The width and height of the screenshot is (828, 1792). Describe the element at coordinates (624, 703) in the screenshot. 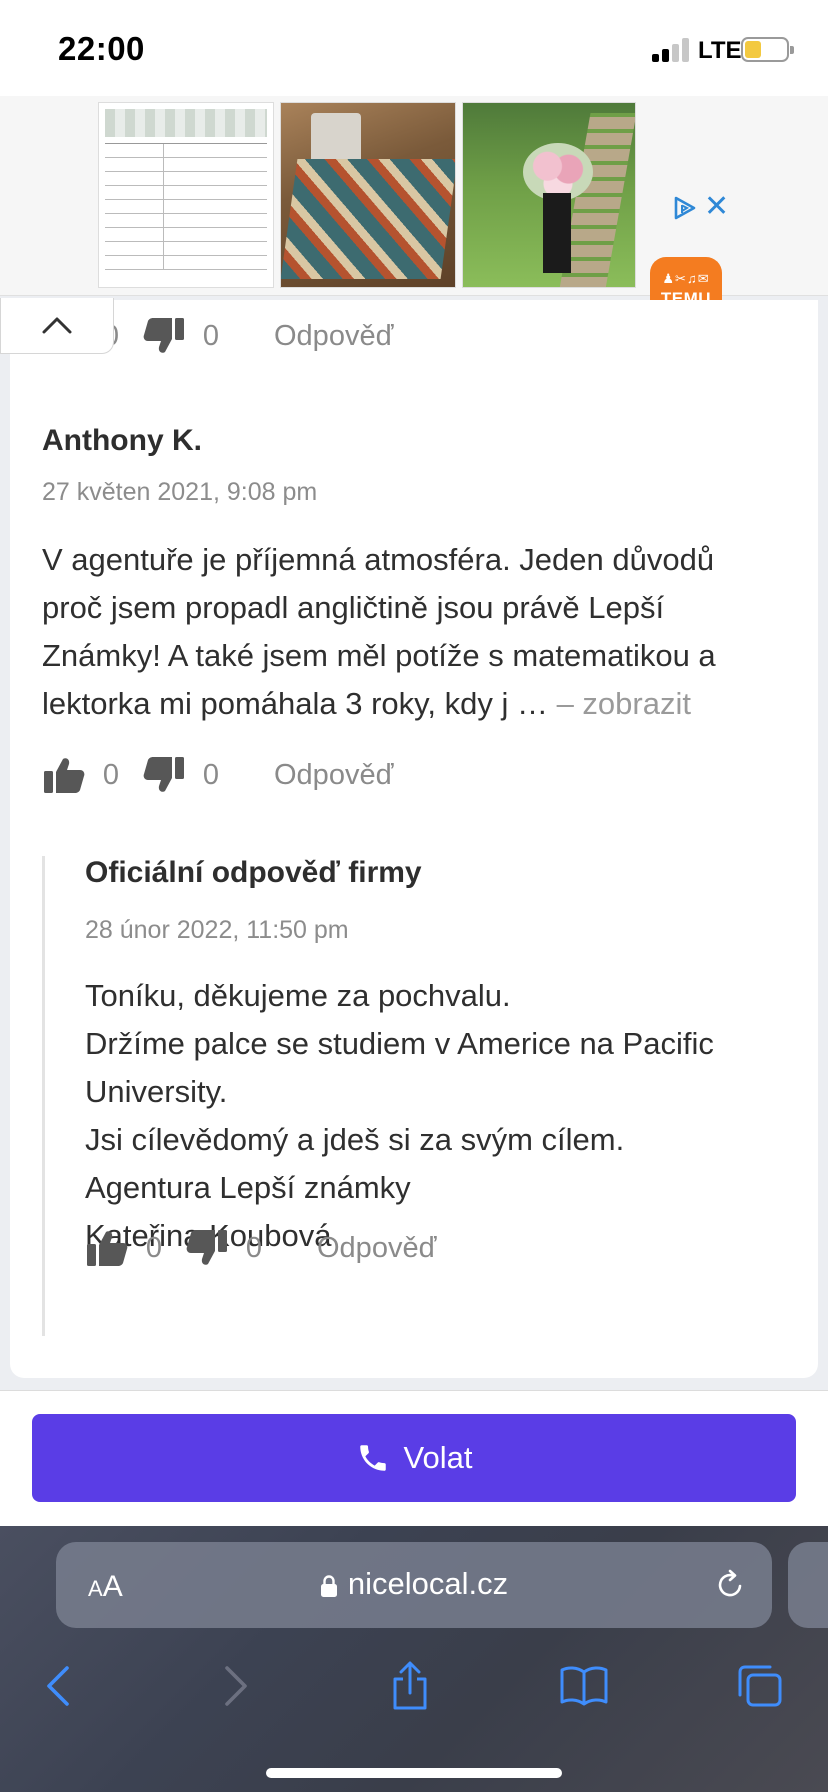

I see `show-more-link: – zobrazit` at that location.